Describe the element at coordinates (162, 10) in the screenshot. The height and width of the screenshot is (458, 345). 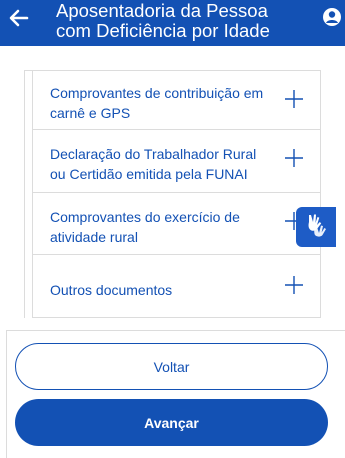
I see `page-title-line1: Aposentadoria da Pessoa` at that location.